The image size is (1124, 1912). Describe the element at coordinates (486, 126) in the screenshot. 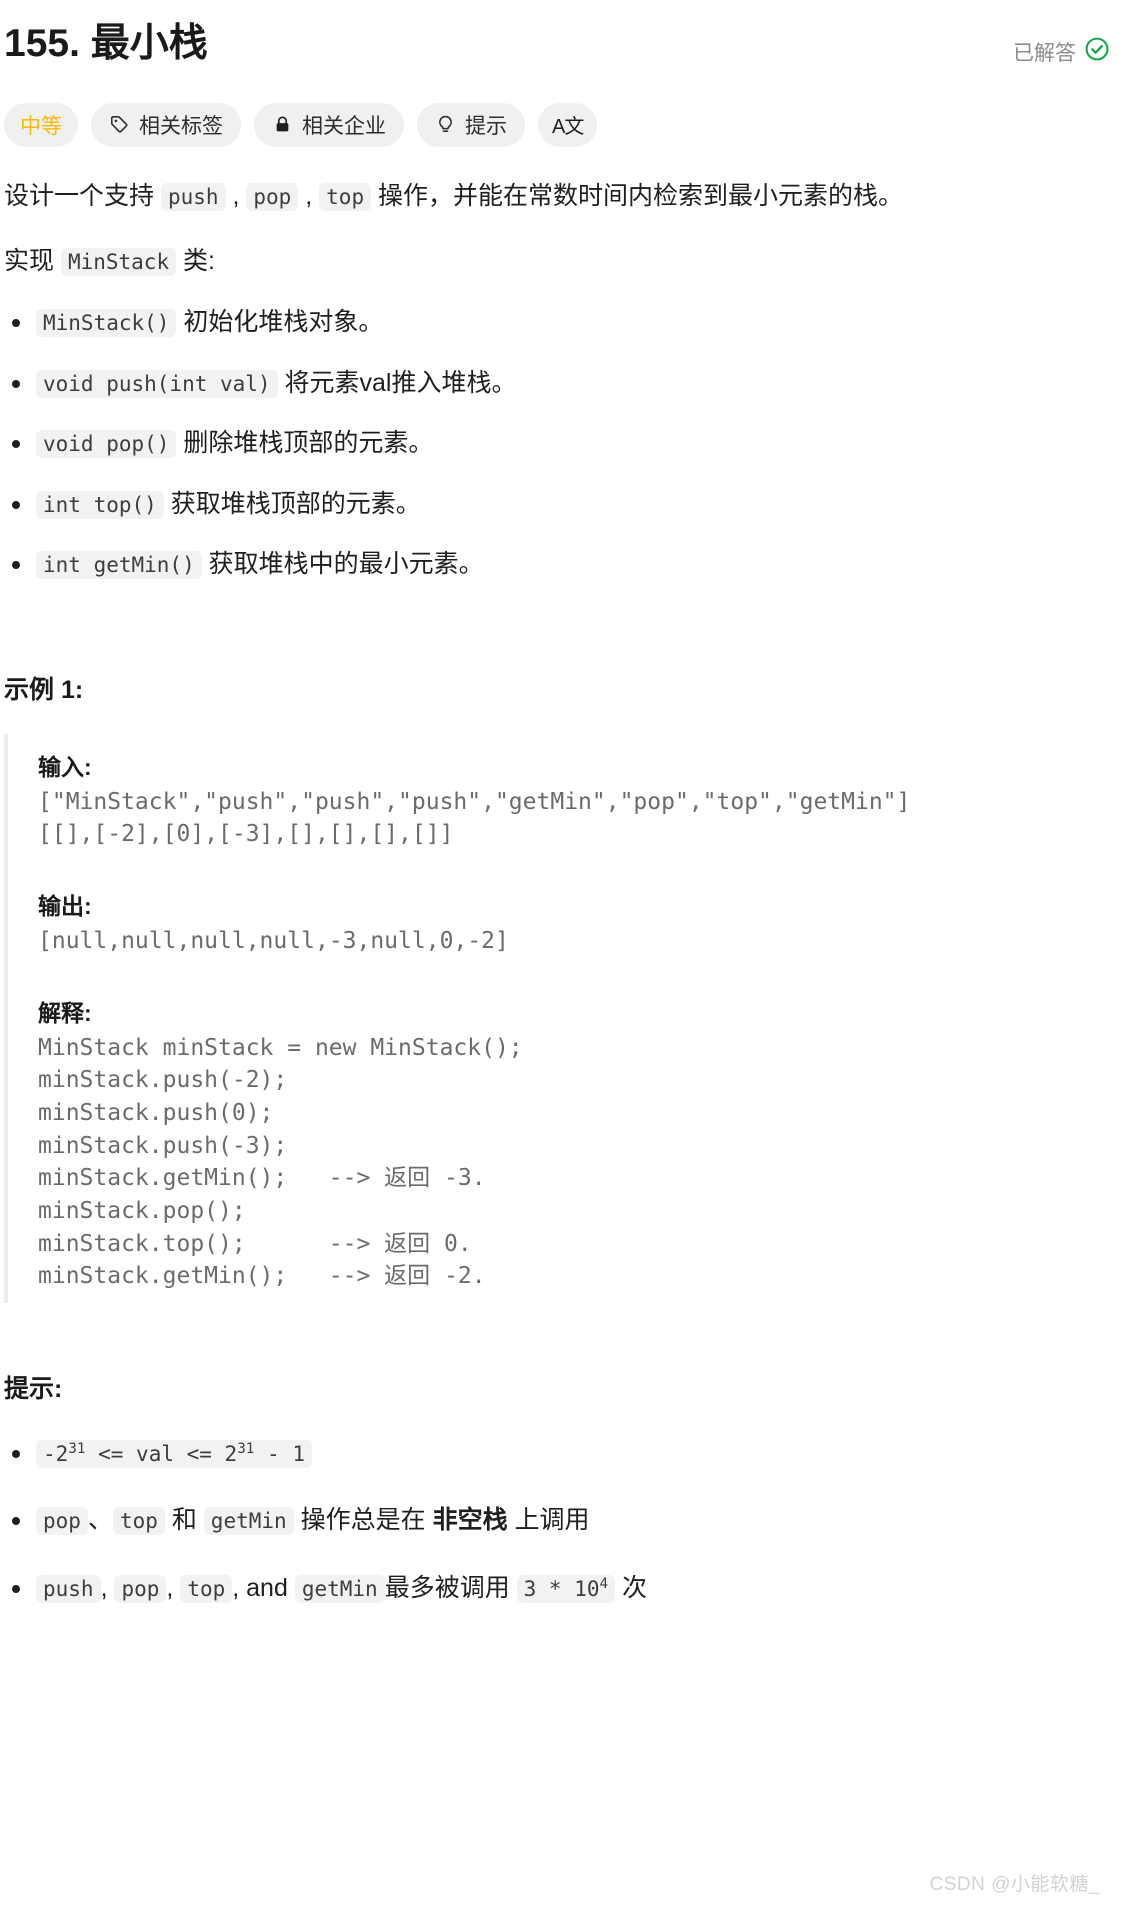

I see `hints-label: 提示` at that location.